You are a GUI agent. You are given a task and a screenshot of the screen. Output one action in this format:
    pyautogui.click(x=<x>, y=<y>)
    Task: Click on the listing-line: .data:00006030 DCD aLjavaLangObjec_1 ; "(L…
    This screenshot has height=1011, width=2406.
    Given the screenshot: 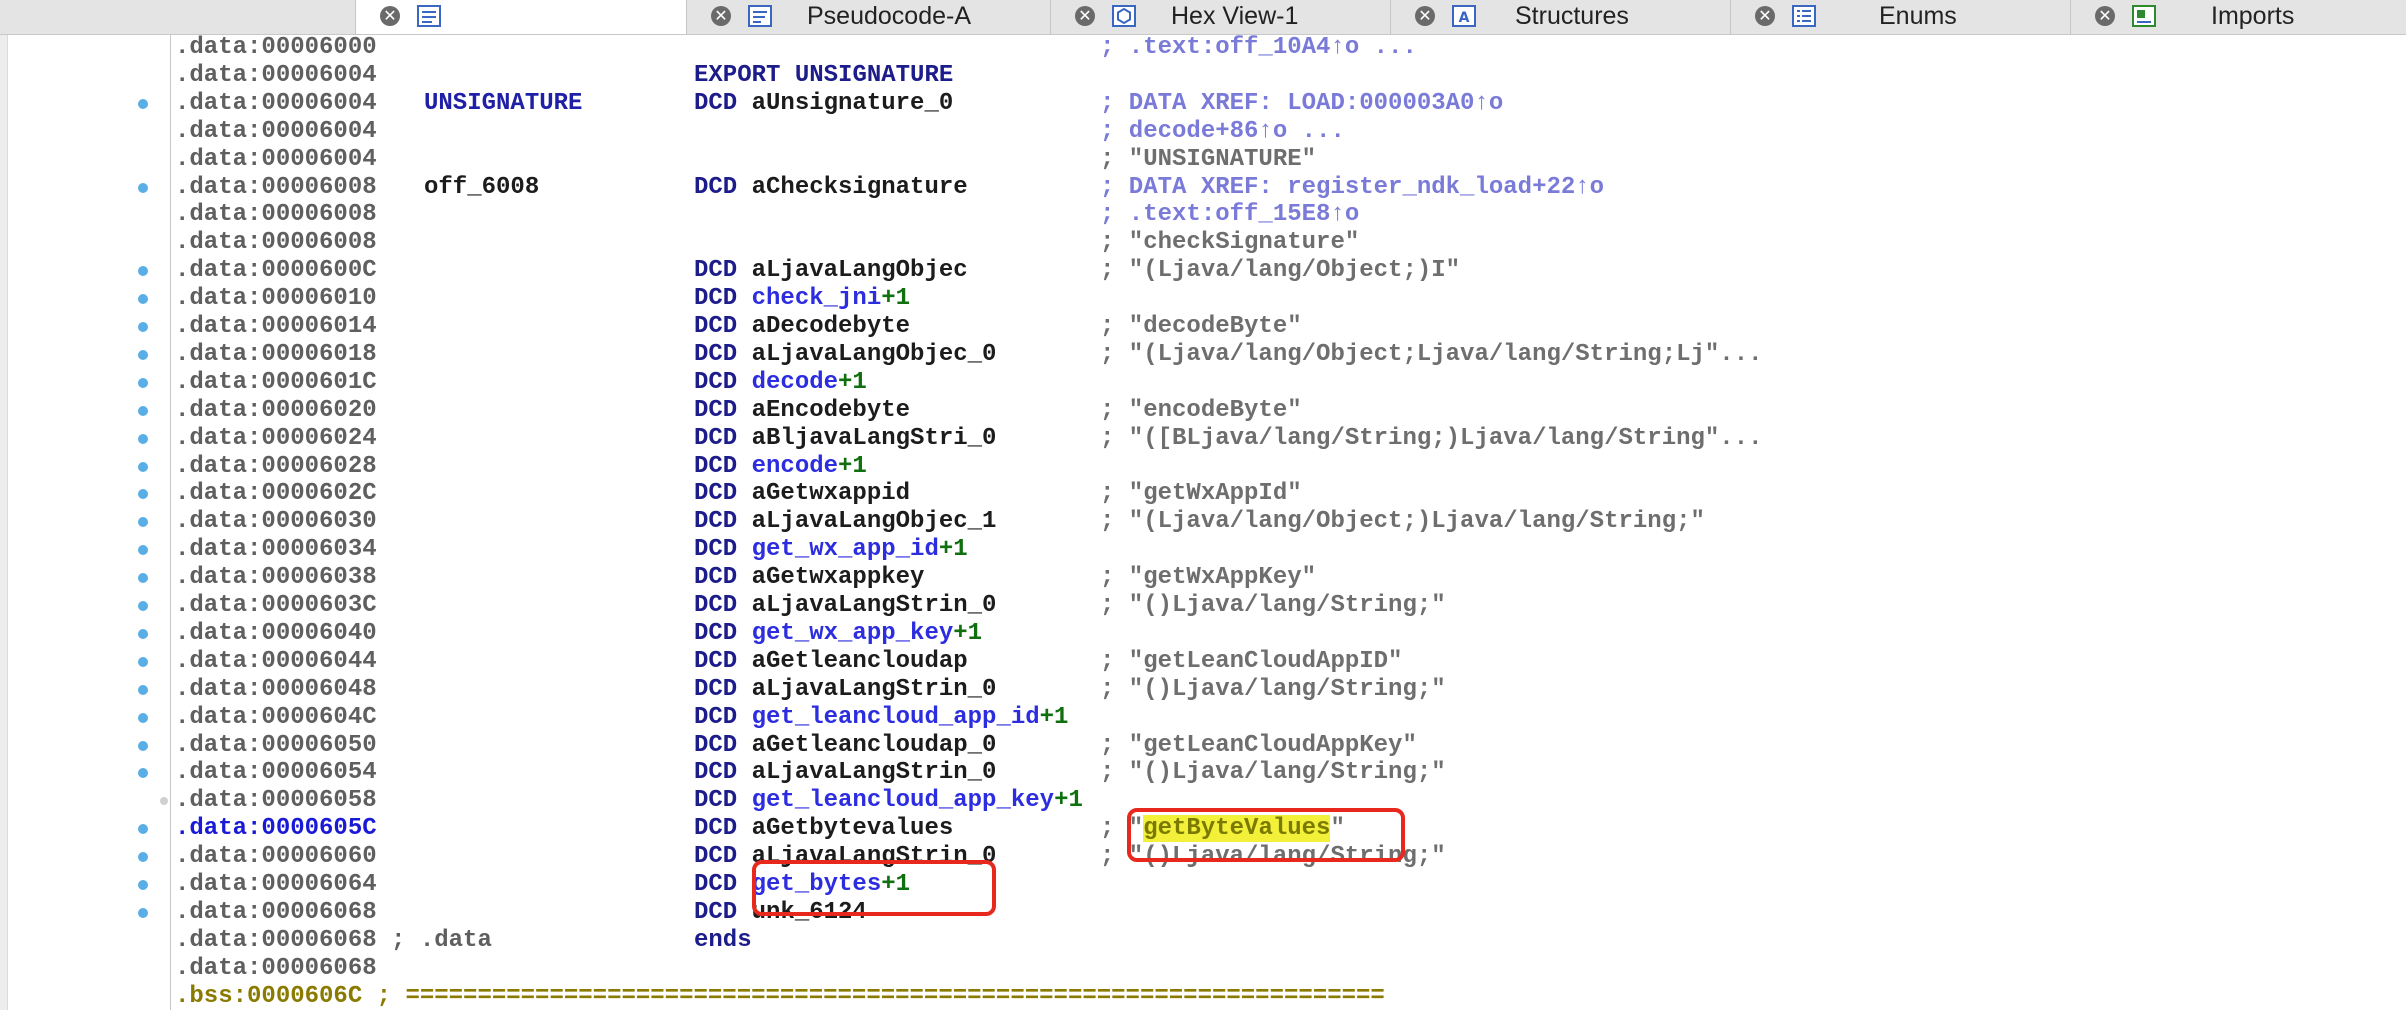 What is the action you would take?
    pyautogui.click(x=1203, y=522)
    